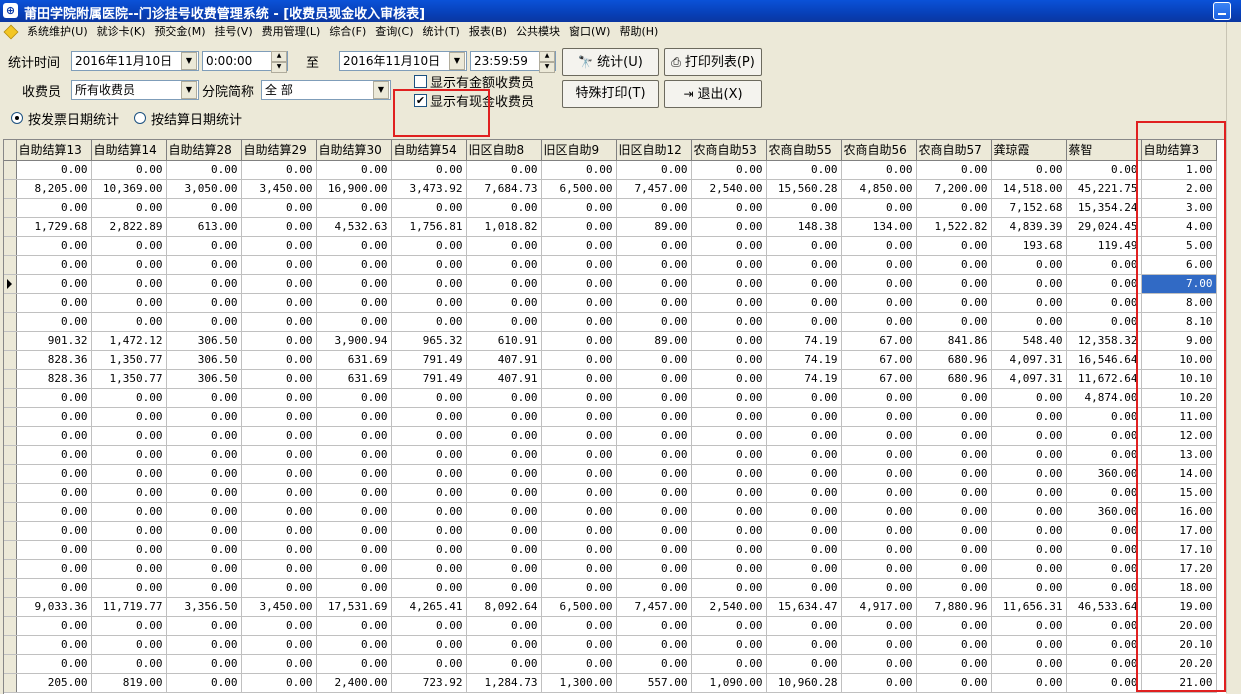  Describe the element at coordinates (395, 32) in the screenshot. I see `menu-item: 查询(C)` at that location.